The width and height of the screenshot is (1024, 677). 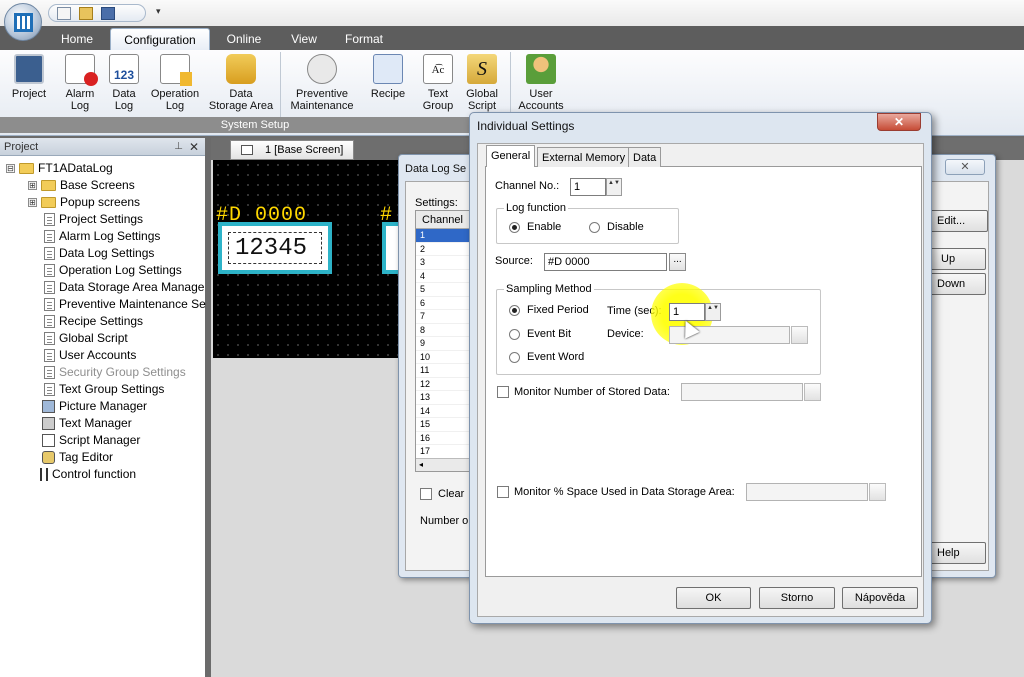 I want to click on tab-external-memory: External Memory, so click(x=584, y=157).